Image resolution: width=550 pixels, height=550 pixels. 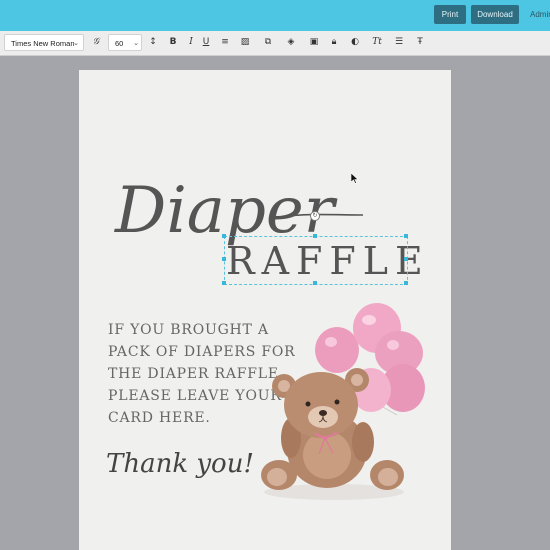 What do you see at coordinates (125, 42) in the screenshot?
I see `font-size-select: 60 ⌄` at bounding box center [125, 42].